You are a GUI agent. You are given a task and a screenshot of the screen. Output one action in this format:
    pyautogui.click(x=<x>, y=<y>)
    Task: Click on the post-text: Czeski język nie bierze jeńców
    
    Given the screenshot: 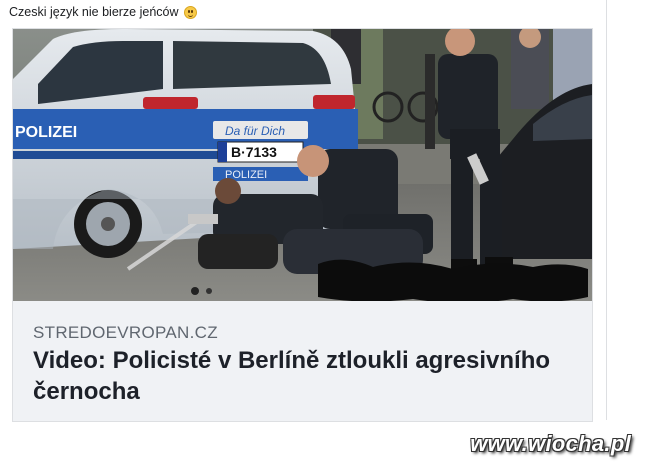 What is the action you would take?
    pyautogui.click(x=103, y=12)
    